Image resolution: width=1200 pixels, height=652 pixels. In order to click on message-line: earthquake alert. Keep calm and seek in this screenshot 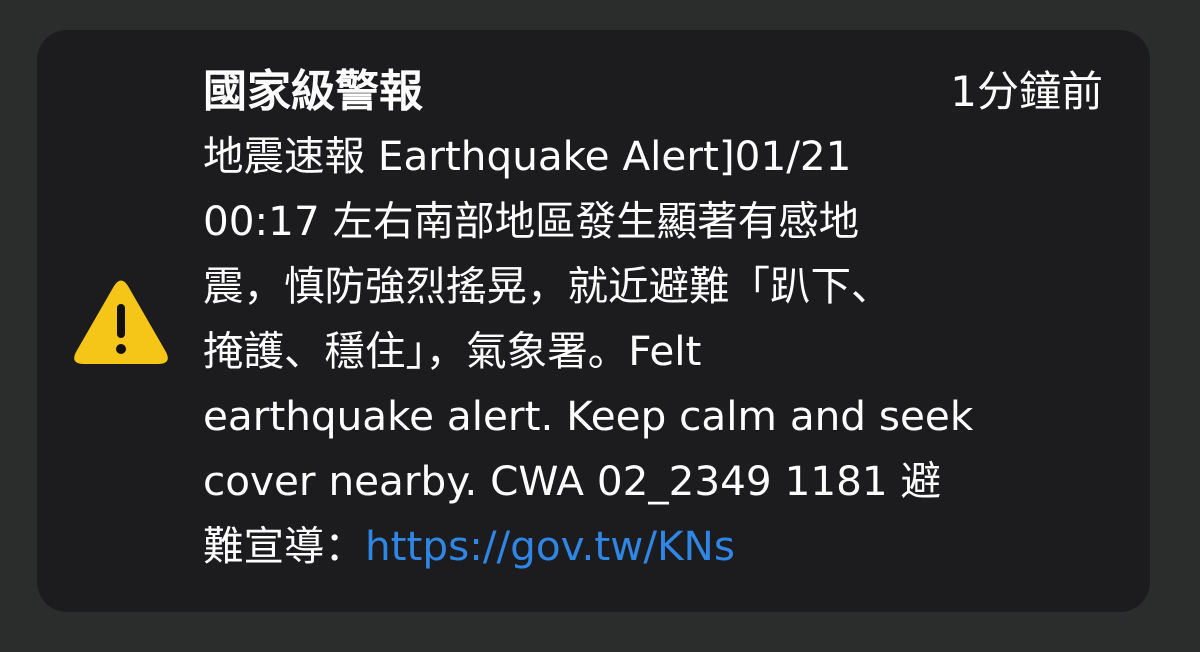, I will do `click(588, 416)`.